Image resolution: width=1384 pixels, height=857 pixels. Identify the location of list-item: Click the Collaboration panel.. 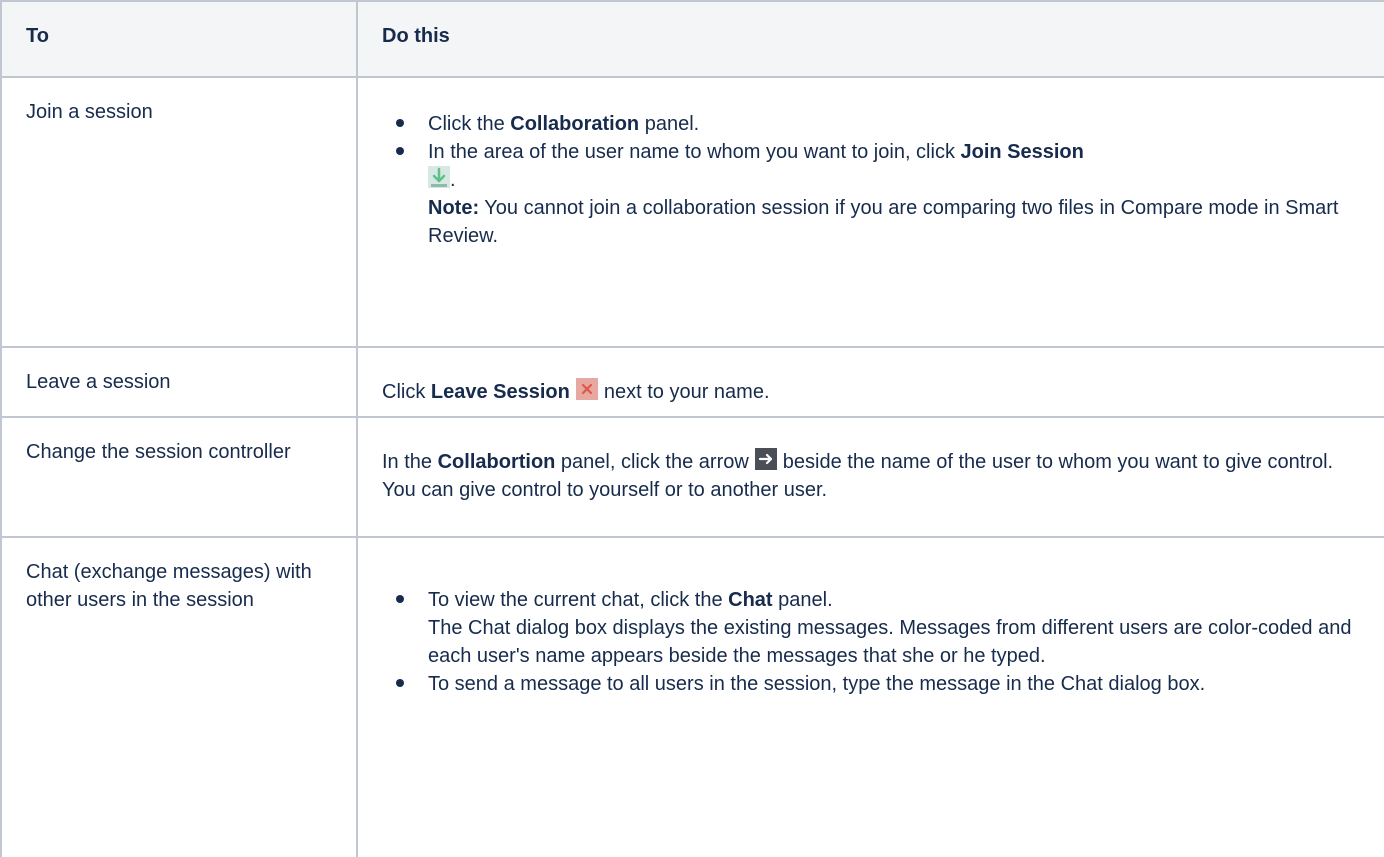
(875, 124).